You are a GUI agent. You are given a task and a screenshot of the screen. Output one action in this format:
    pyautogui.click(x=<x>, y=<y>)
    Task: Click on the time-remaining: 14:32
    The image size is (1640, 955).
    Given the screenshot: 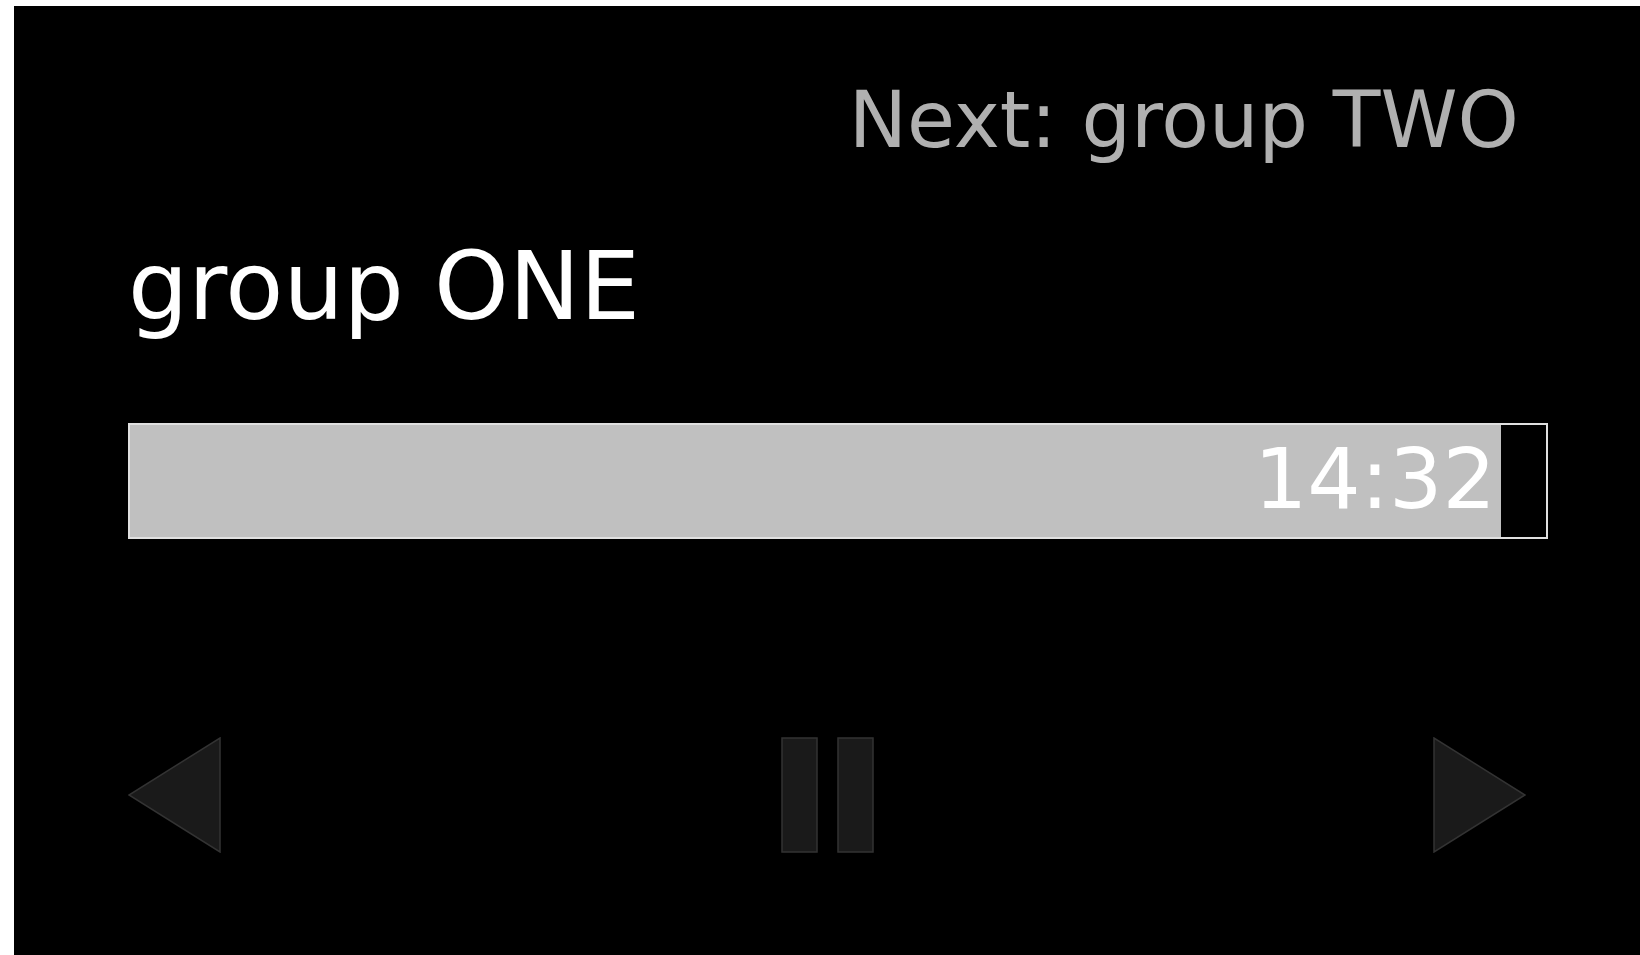 What is the action you would take?
    pyautogui.click(x=1374, y=479)
    